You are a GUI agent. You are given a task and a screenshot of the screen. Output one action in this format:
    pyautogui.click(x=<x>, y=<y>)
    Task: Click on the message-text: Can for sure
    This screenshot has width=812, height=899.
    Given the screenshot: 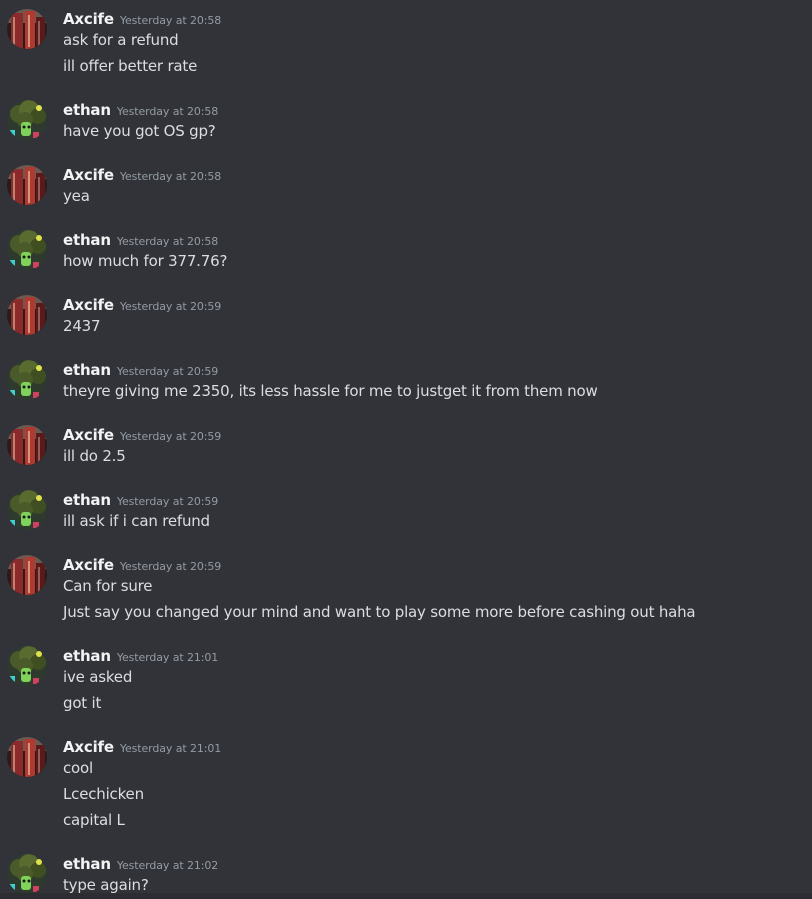 What is the action you would take?
    pyautogui.click(x=108, y=586)
    